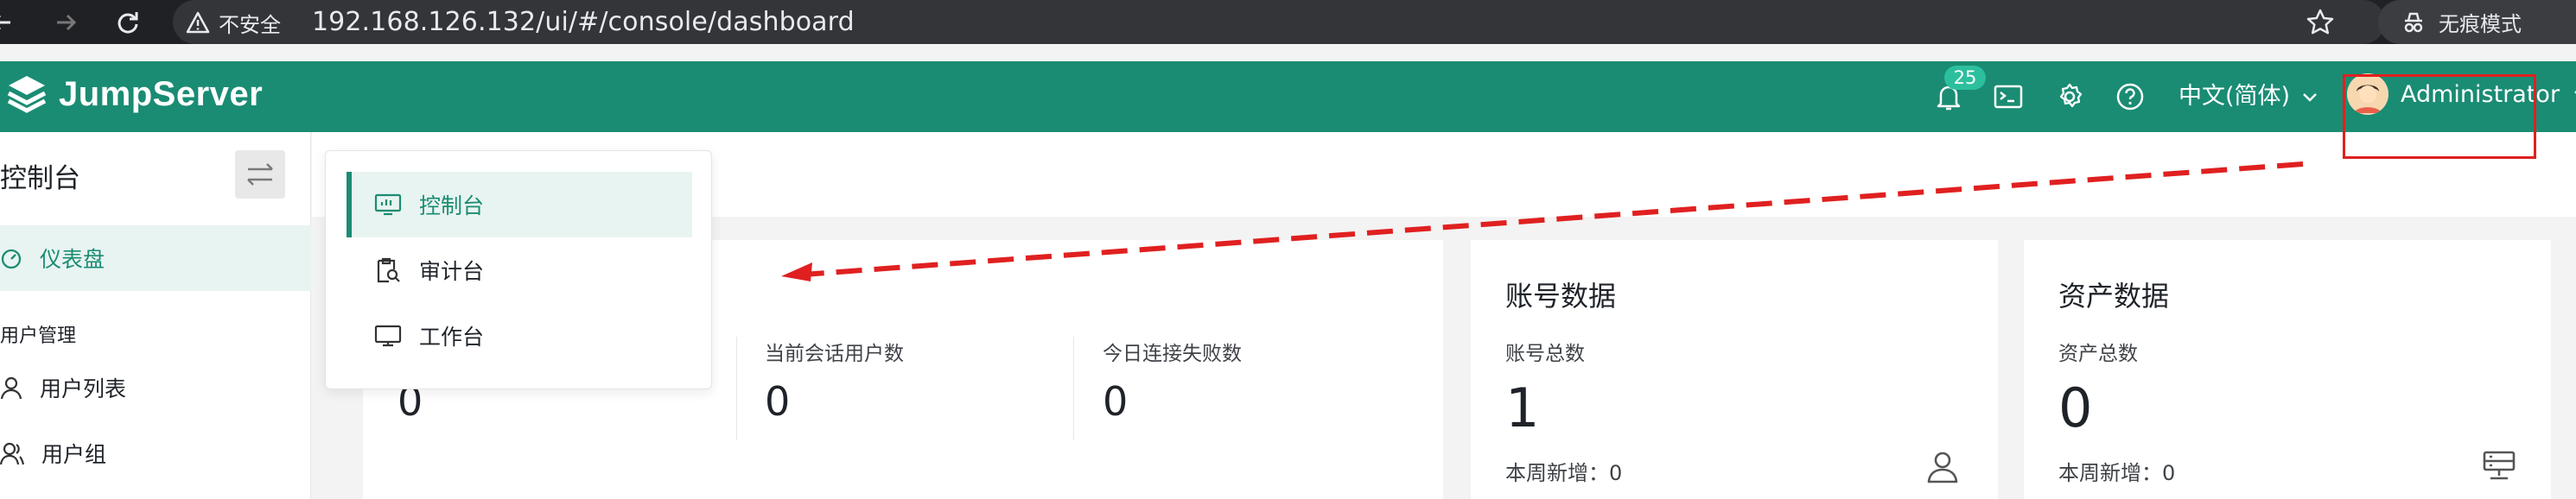 Image resolution: width=2576 pixels, height=499 pixels. Describe the element at coordinates (1523, 407) in the screenshot. I see `metric-value: 1` at that location.